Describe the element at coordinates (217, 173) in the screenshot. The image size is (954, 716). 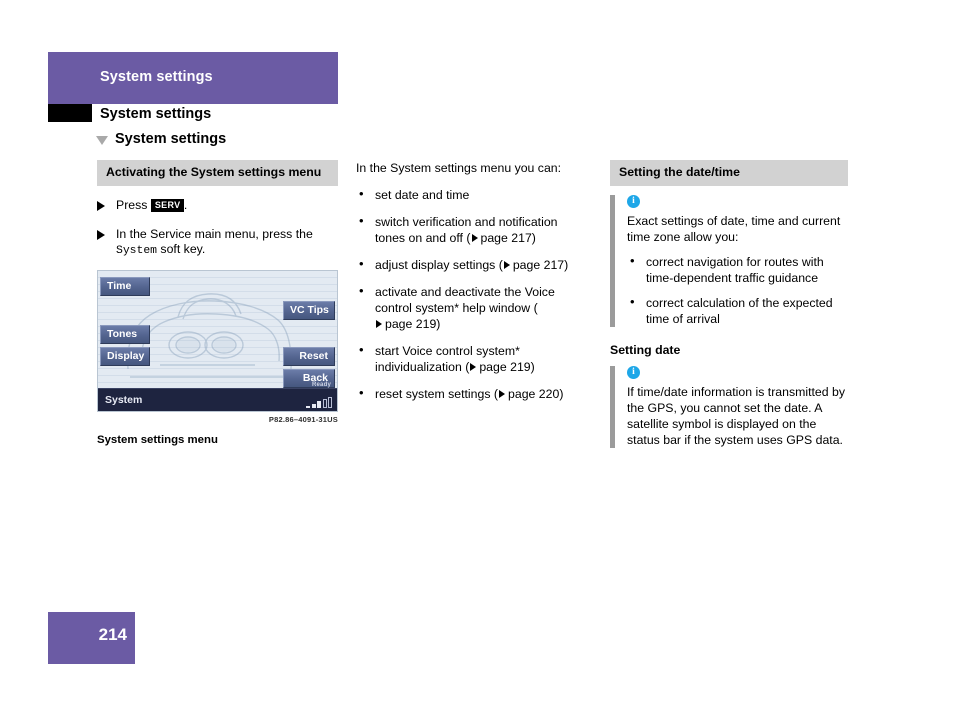
I see `left-subheading: Activating the System settings menu` at that location.